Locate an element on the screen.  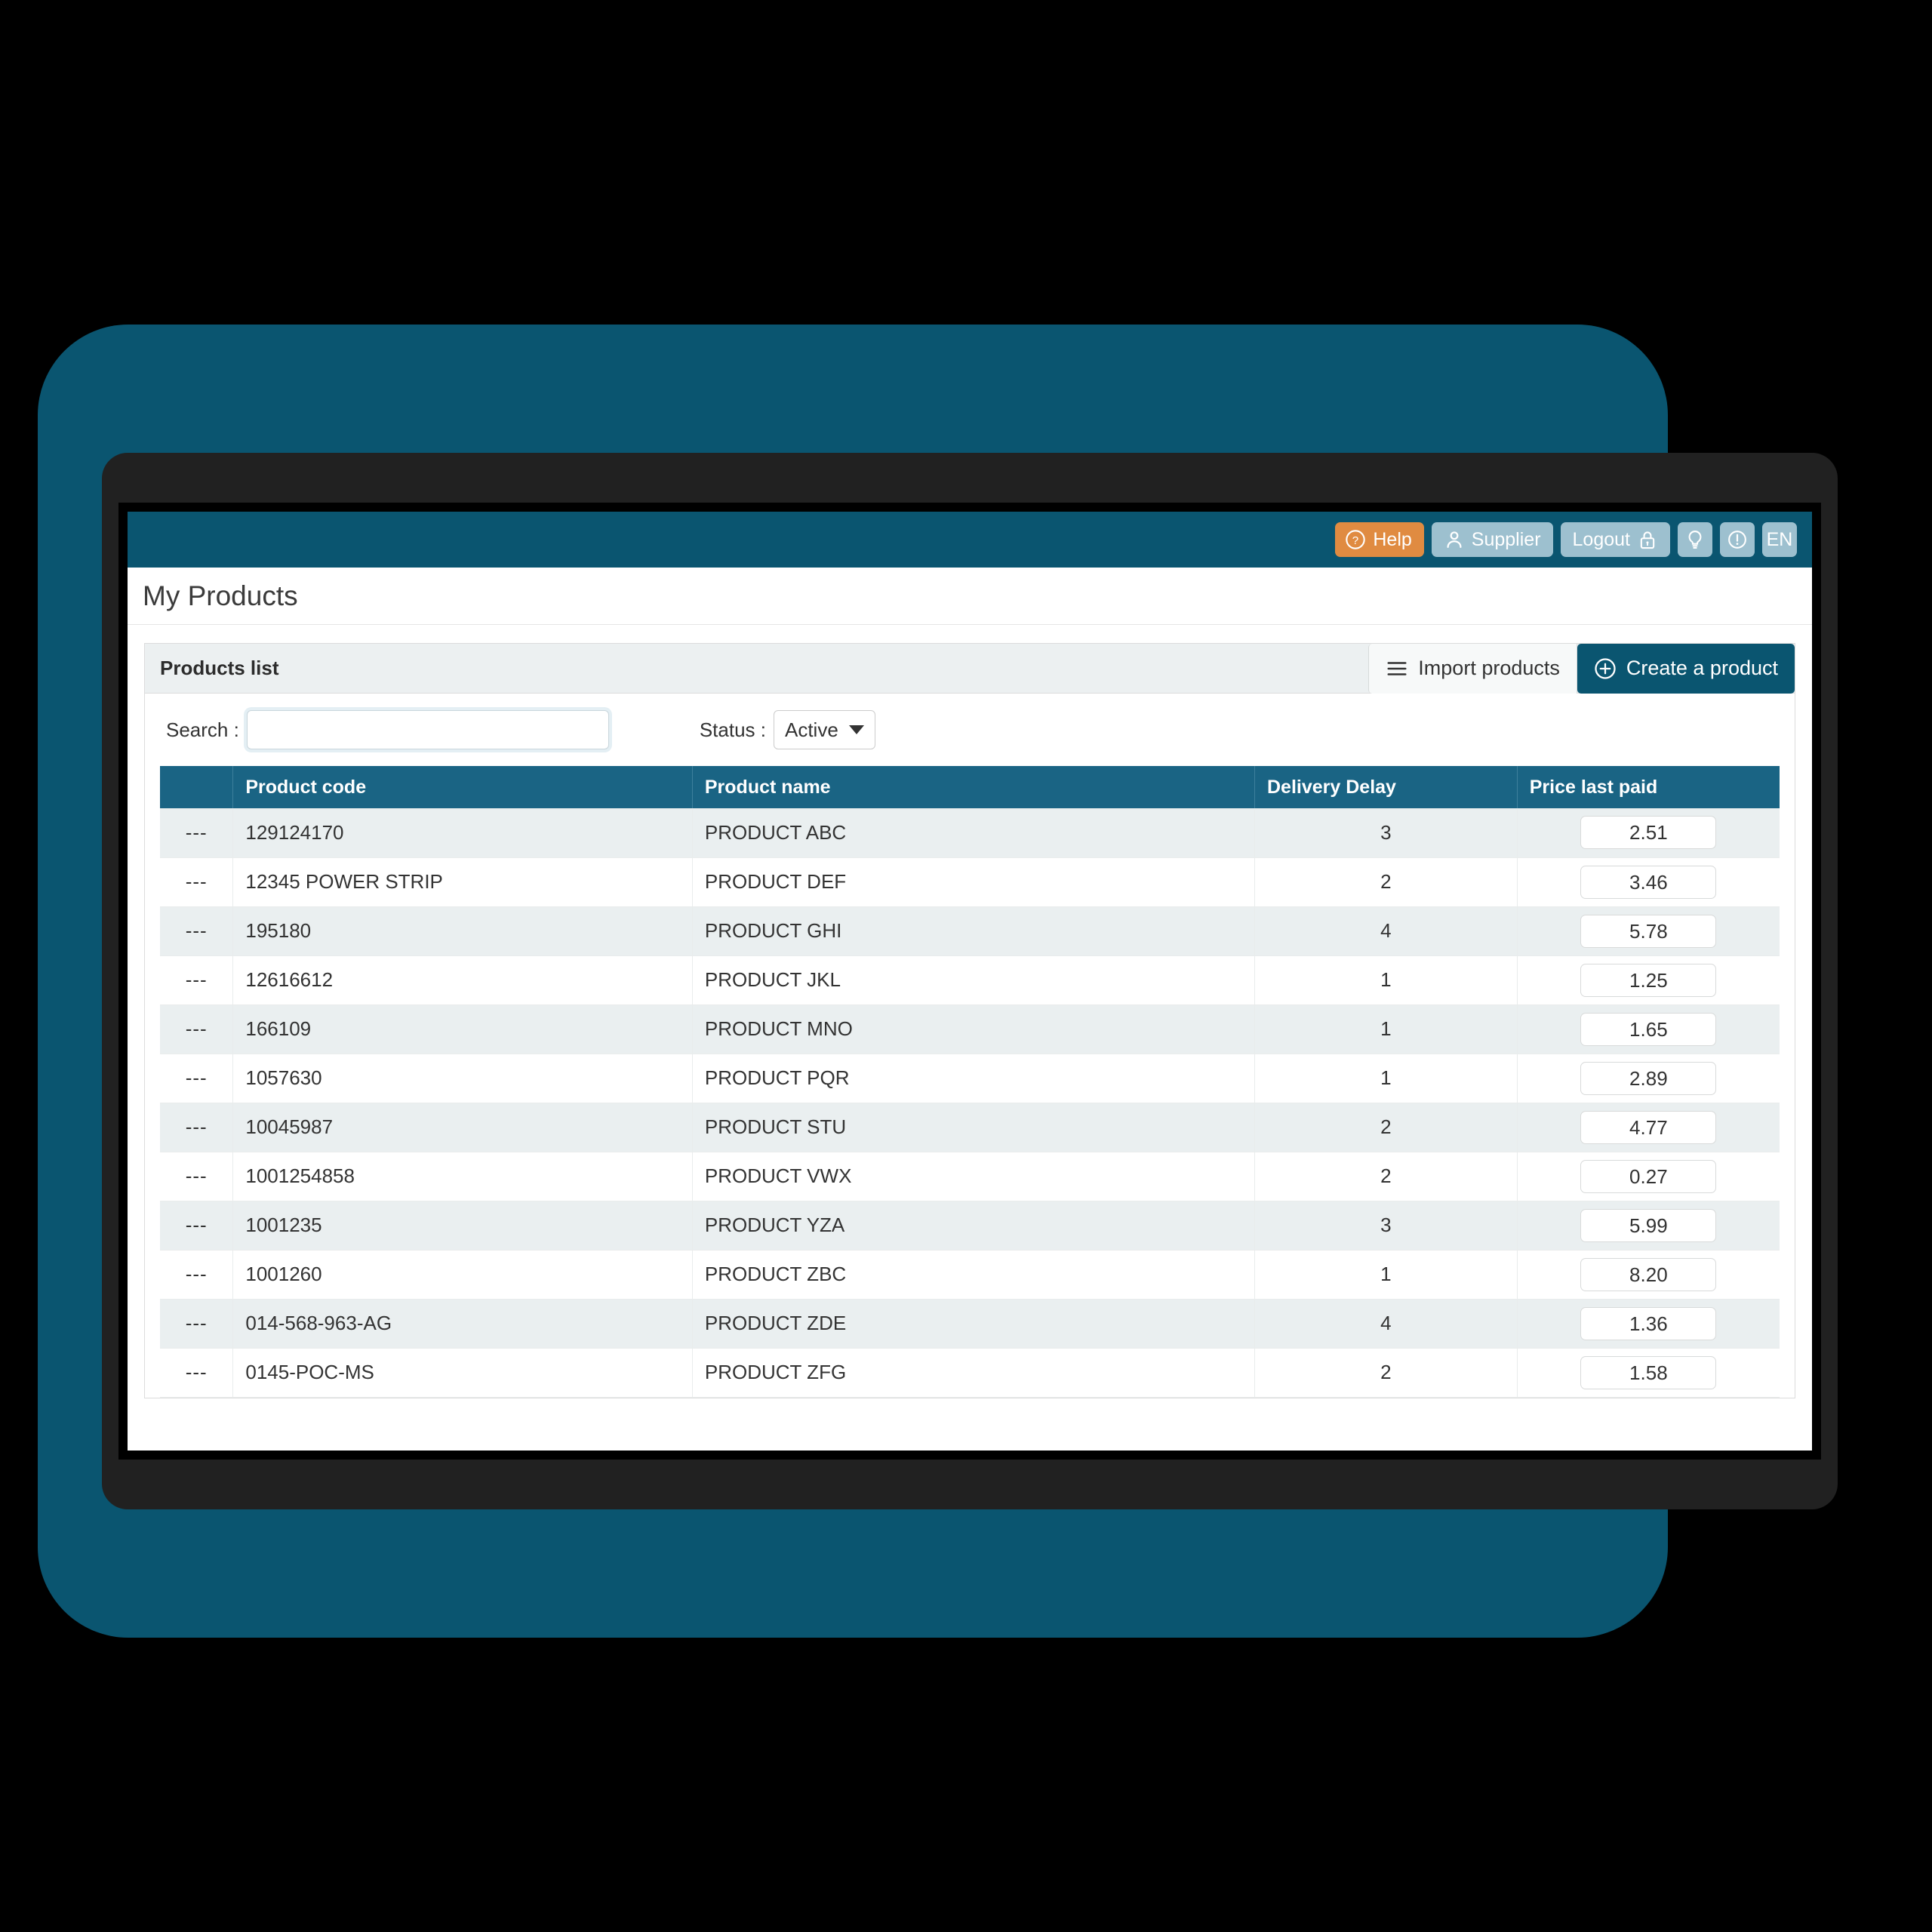
row-product-name: PRODUCT ABC is located at coordinates (974, 833).